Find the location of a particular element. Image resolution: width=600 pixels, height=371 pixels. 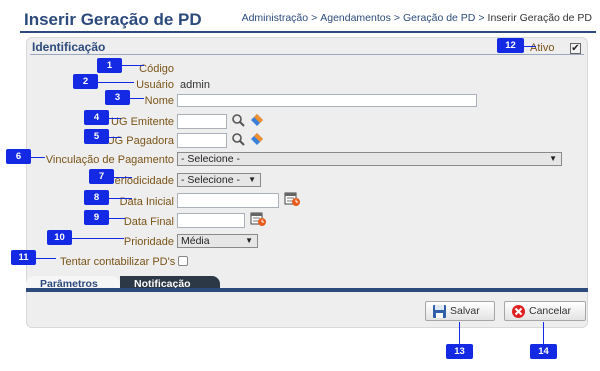

contabilizar-label: Tentar contabilizar PD's is located at coordinates (118, 262).